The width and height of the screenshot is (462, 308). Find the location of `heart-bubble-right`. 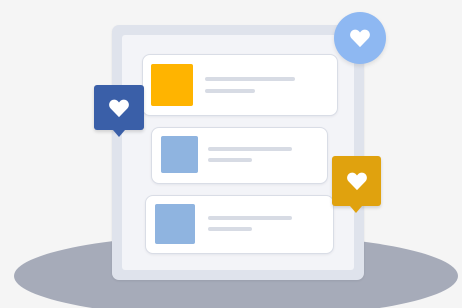

heart-bubble-right is located at coordinates (356, 184).